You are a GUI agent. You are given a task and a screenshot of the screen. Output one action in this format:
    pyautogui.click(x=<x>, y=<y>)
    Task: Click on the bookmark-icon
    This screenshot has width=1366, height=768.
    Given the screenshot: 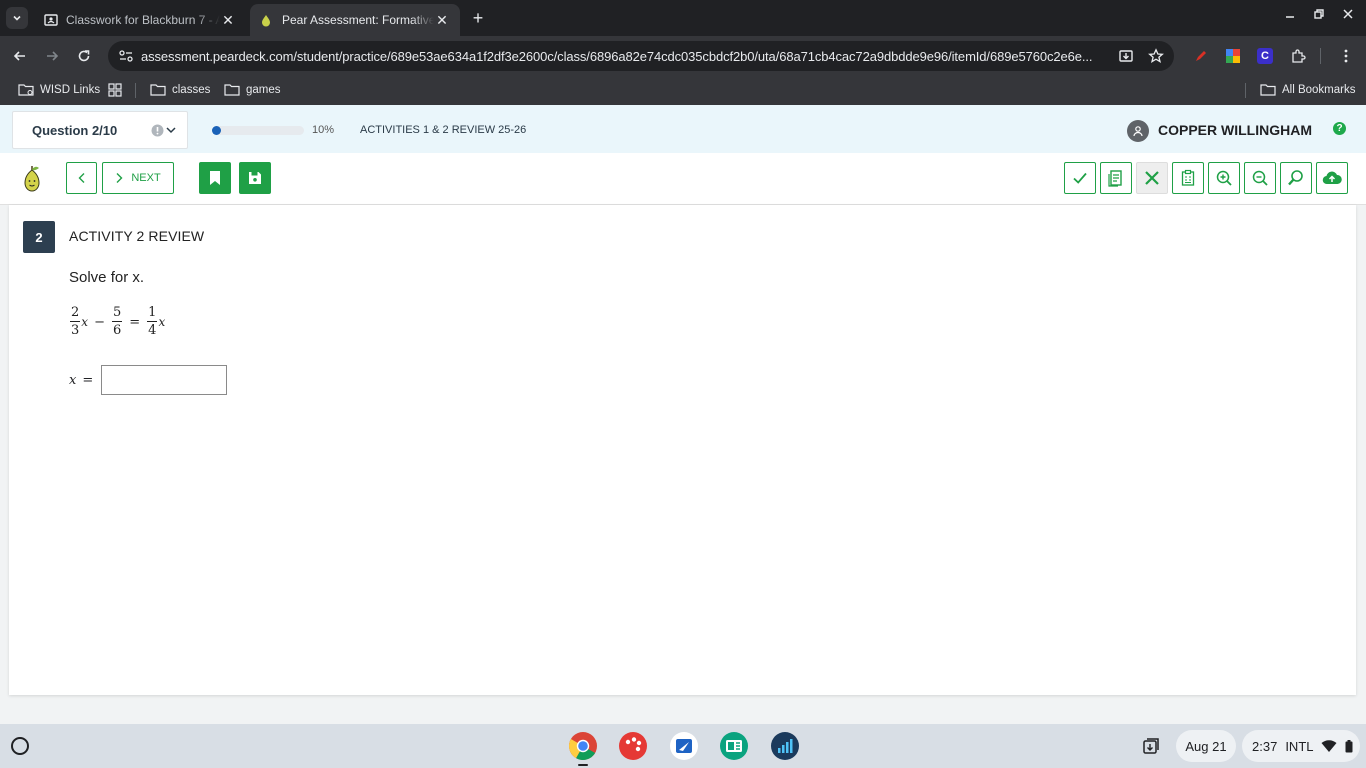 What is the action you would take?
    pyautogui.click(x=215, y=178)
    